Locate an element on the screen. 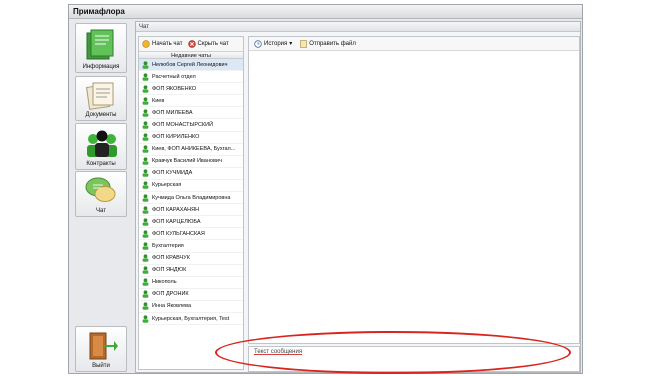 The height and width of the screenshot is (376, 650). nav-exit-button: Выйти is located at coordinates (101, 349).